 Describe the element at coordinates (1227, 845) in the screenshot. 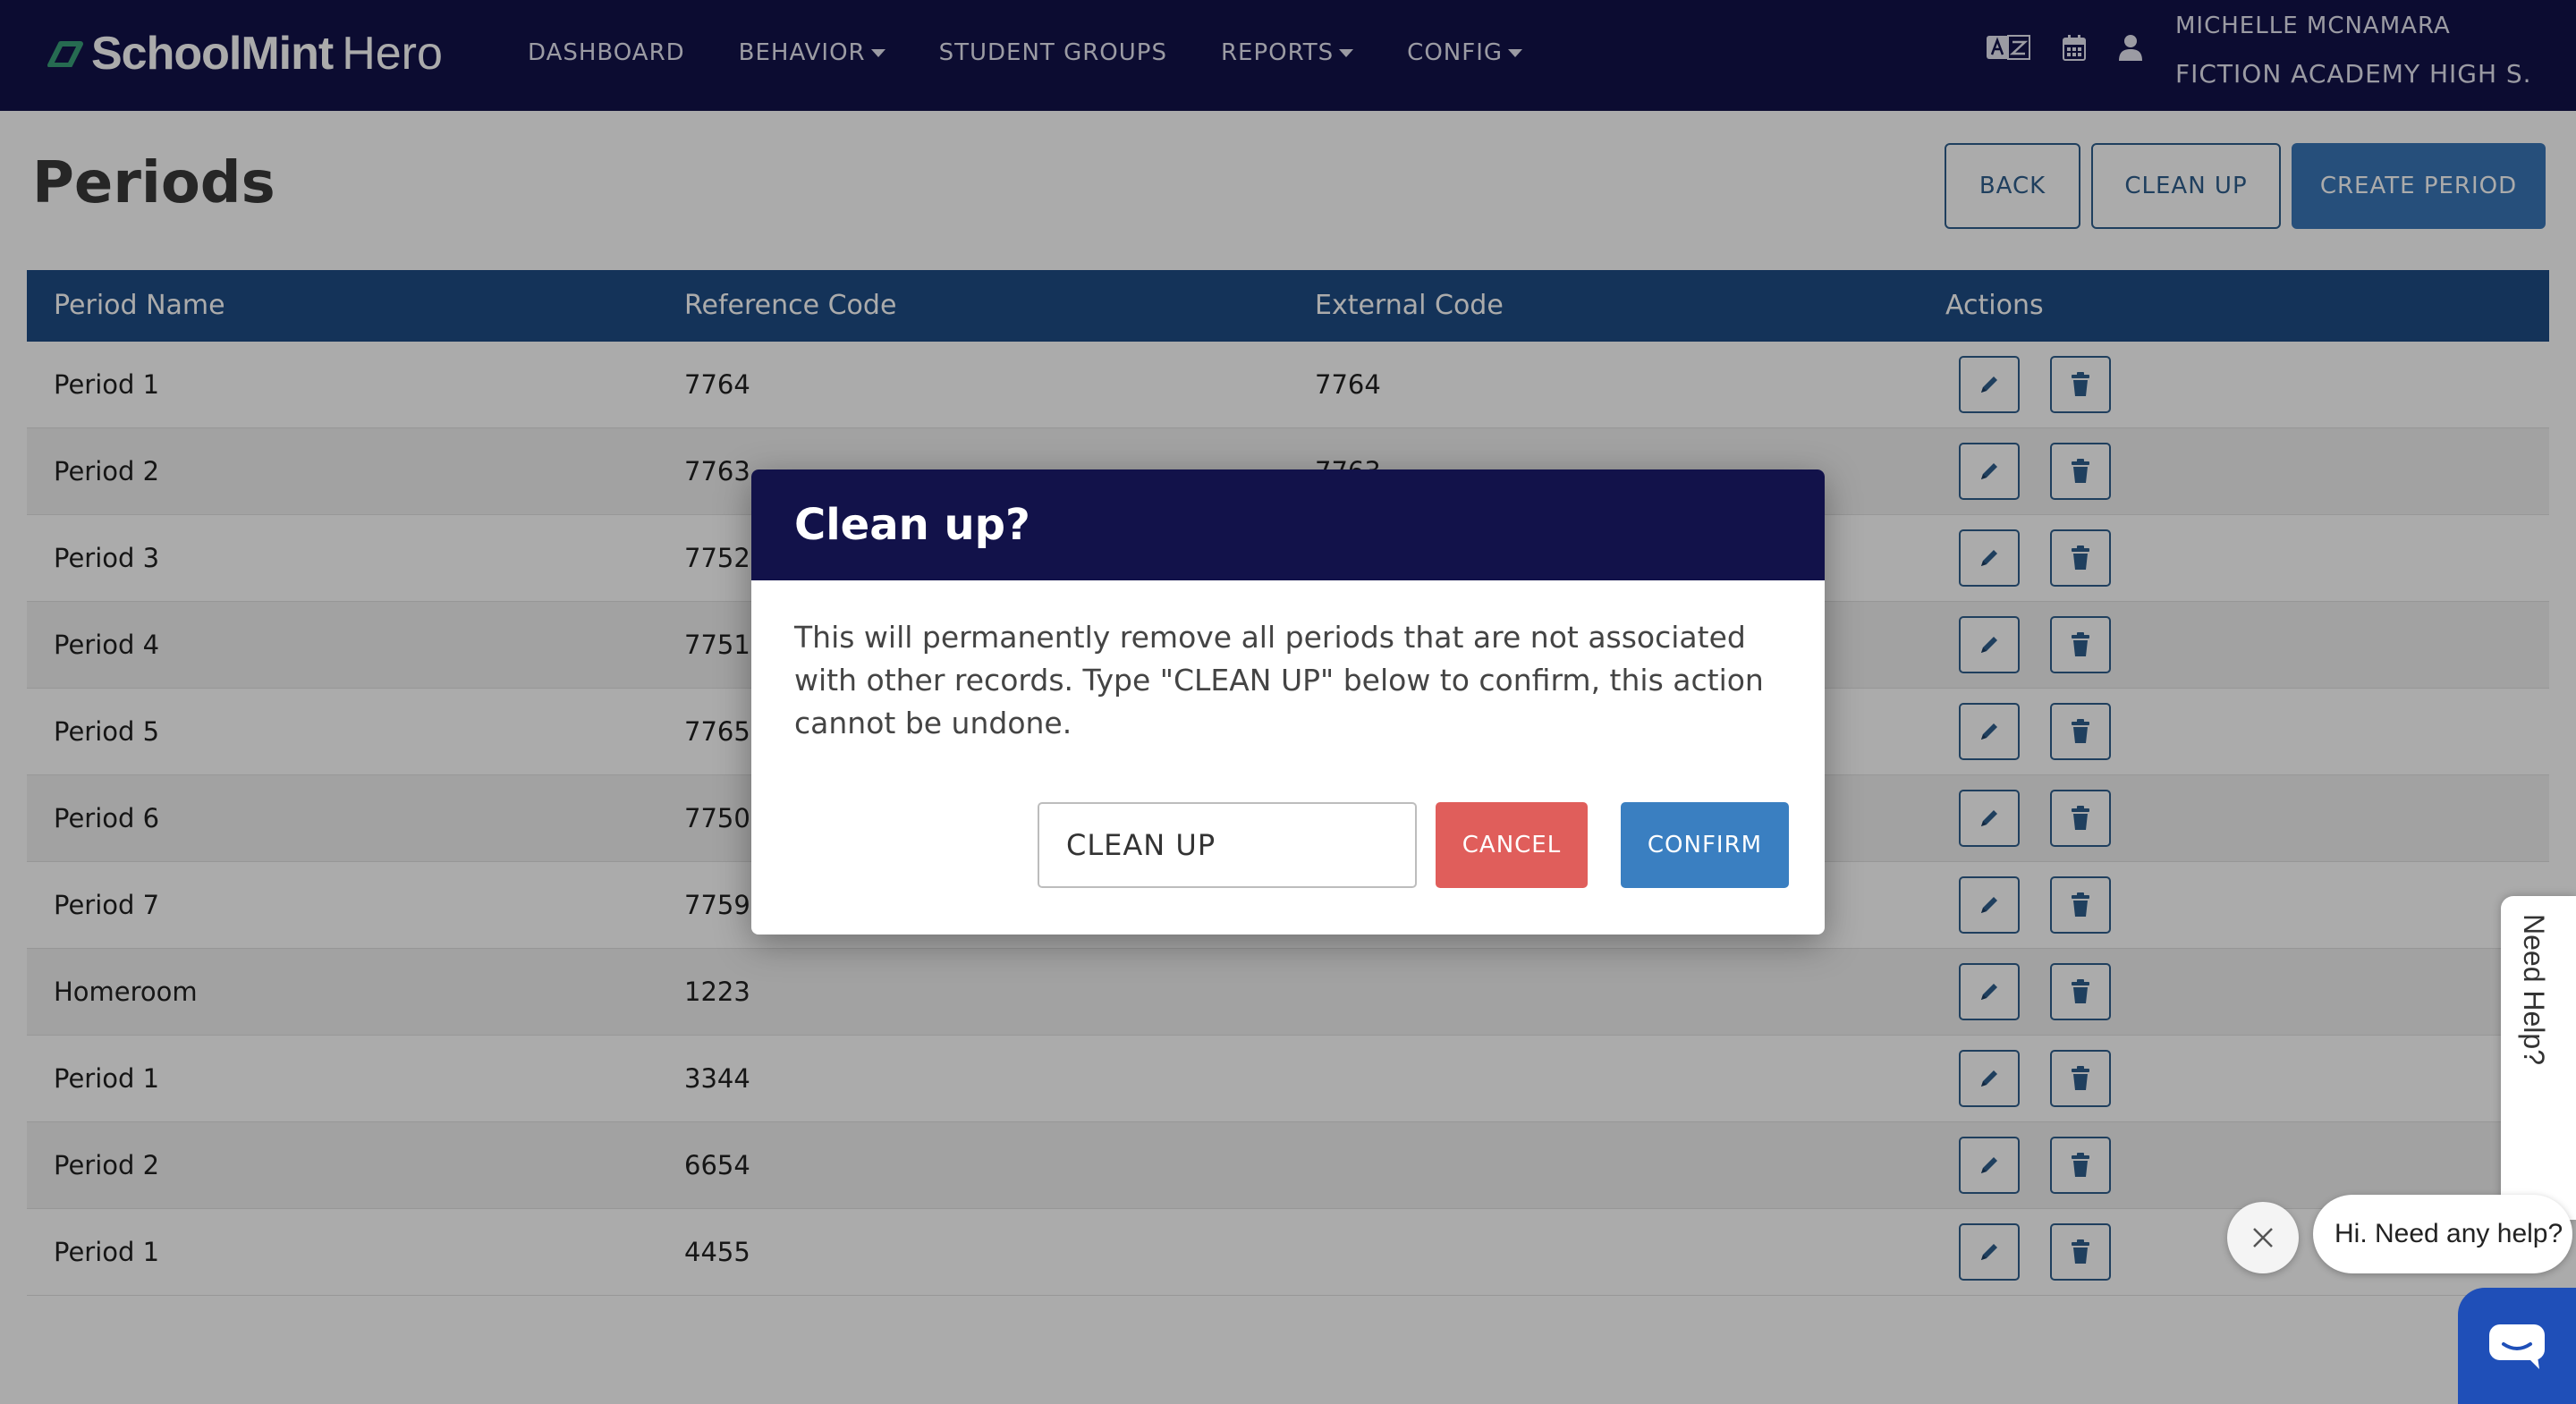

I see `confirm-text-input` at that location.